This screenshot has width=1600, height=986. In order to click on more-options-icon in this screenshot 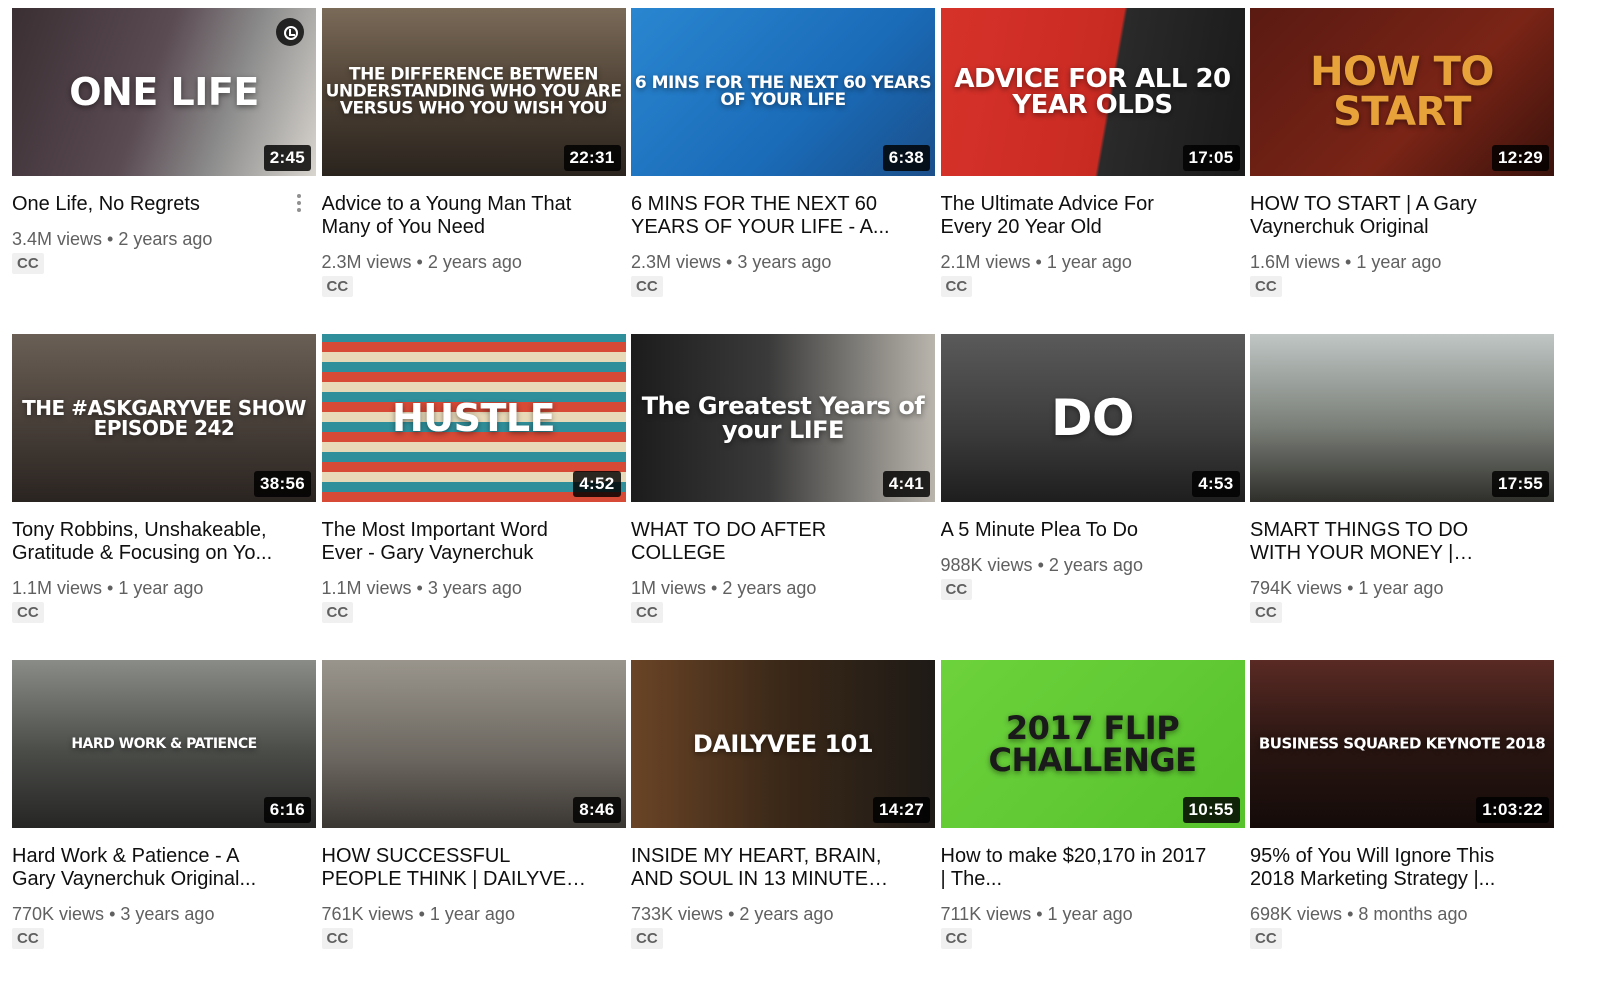, I will do `click(299, 203)`.